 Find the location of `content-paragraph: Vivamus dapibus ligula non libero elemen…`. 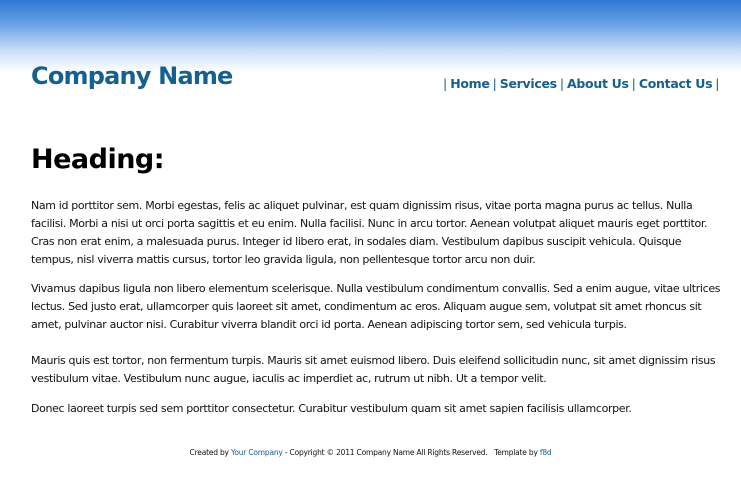

content-paragraph: Vivamus dapibus ligula non libero elemen… is located at coordinates (376, 306).